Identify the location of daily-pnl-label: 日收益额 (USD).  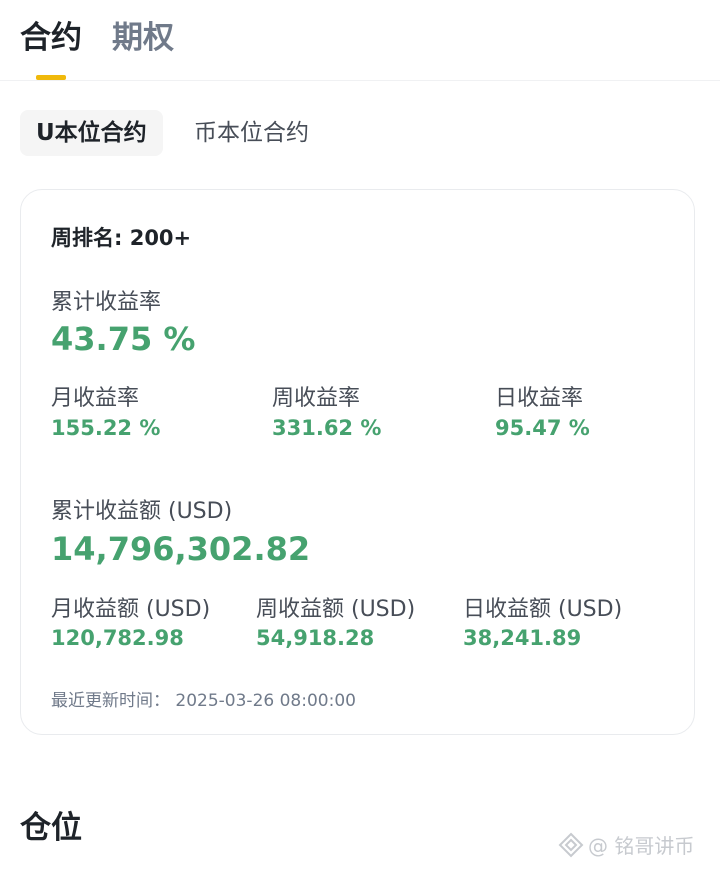
(543, 609).